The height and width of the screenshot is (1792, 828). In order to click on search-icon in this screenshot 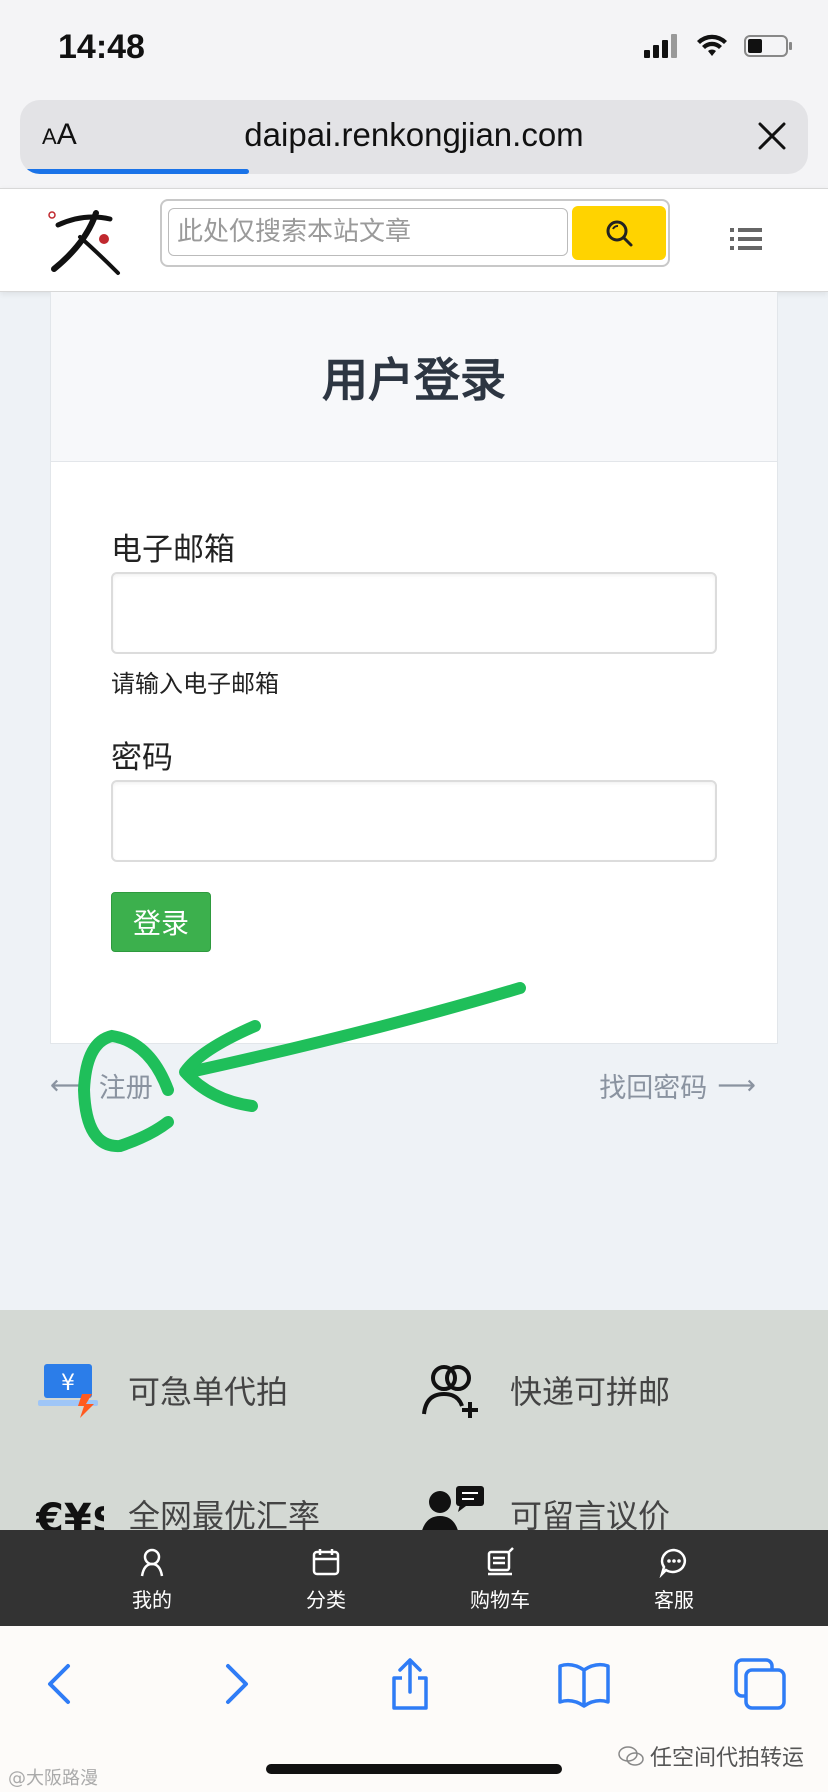, I will do `click(619, 233)`.